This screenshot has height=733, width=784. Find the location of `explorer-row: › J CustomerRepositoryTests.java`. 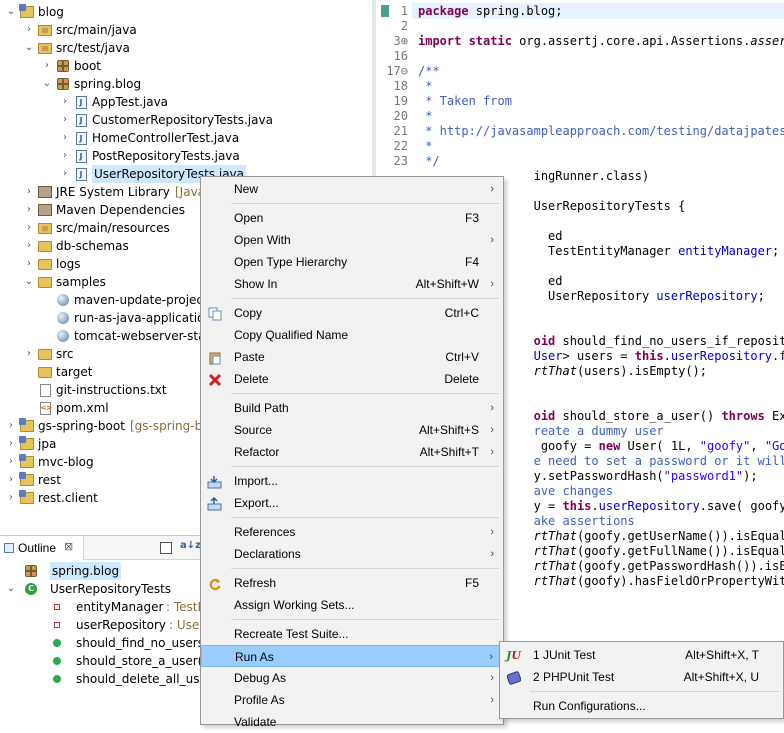

explorer-row: › J CustomerRepositoryTests.java is located at coordinates (186, 120).